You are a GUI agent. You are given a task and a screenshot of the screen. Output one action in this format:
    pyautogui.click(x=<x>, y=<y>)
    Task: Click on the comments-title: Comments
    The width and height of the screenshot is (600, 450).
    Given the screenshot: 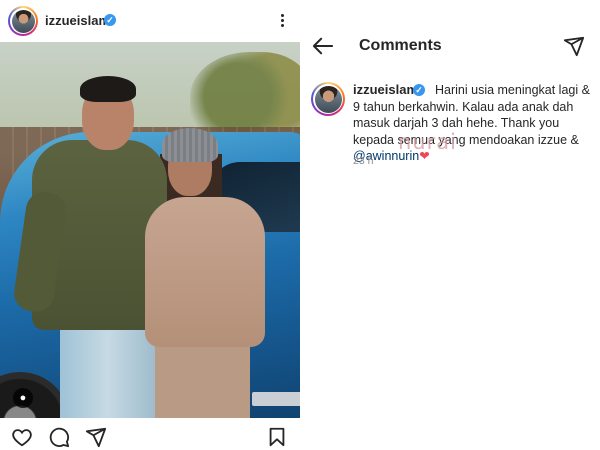 What is the action you would take?
    pyautogui.click(x=400, y=45)
    